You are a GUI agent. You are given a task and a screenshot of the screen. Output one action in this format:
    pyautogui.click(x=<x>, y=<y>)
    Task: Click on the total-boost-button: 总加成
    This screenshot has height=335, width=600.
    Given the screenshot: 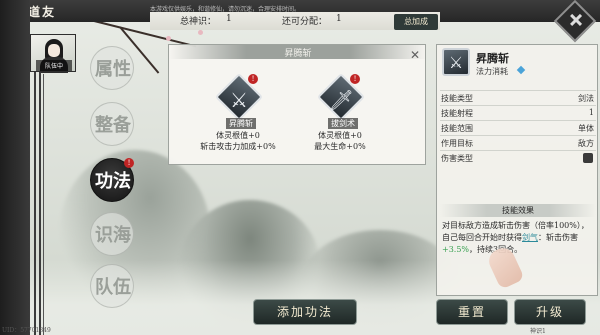 What is the action you would take?
    pyautogui.click(x=416, y=22)
    